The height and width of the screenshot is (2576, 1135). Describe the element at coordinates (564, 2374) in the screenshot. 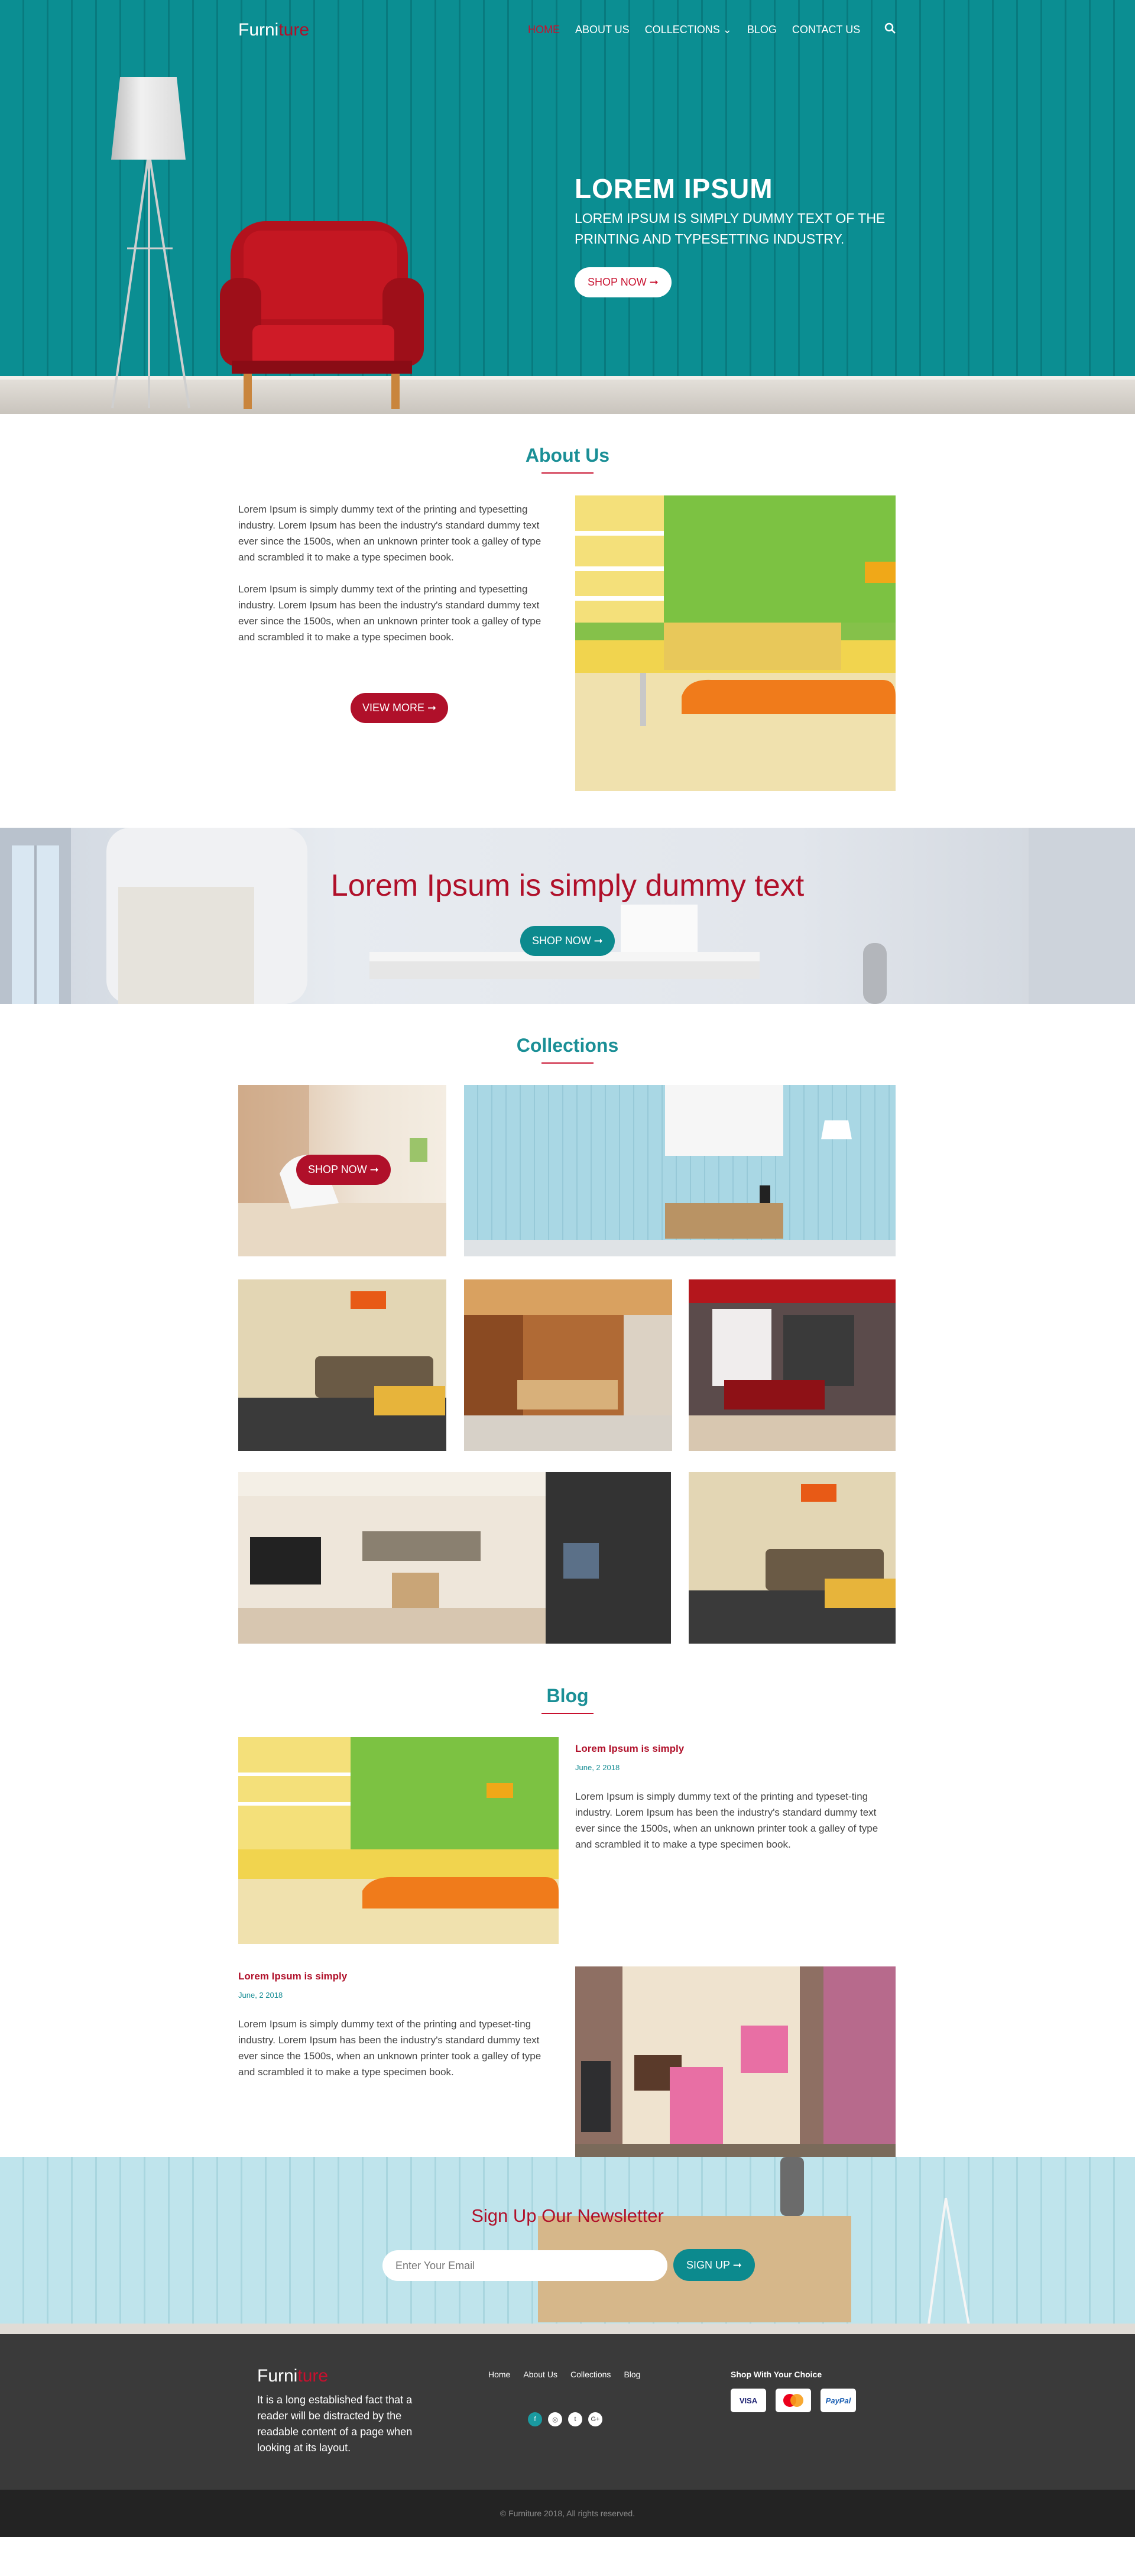

I see `footer-links: Home About Us Collections Blog` at that location.